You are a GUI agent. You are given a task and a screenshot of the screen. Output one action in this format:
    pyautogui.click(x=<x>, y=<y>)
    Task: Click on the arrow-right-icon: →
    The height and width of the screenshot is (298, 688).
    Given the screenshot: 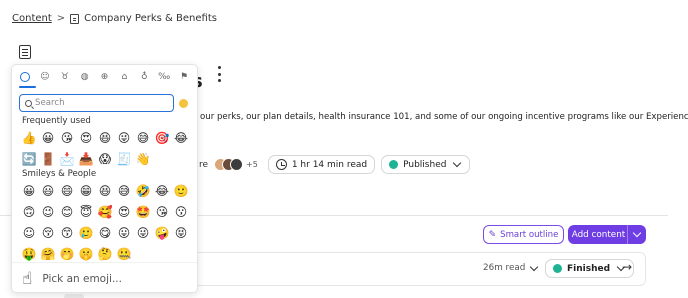 What is the action you would take?
    pyautogui.click(x=627, y=267)
    